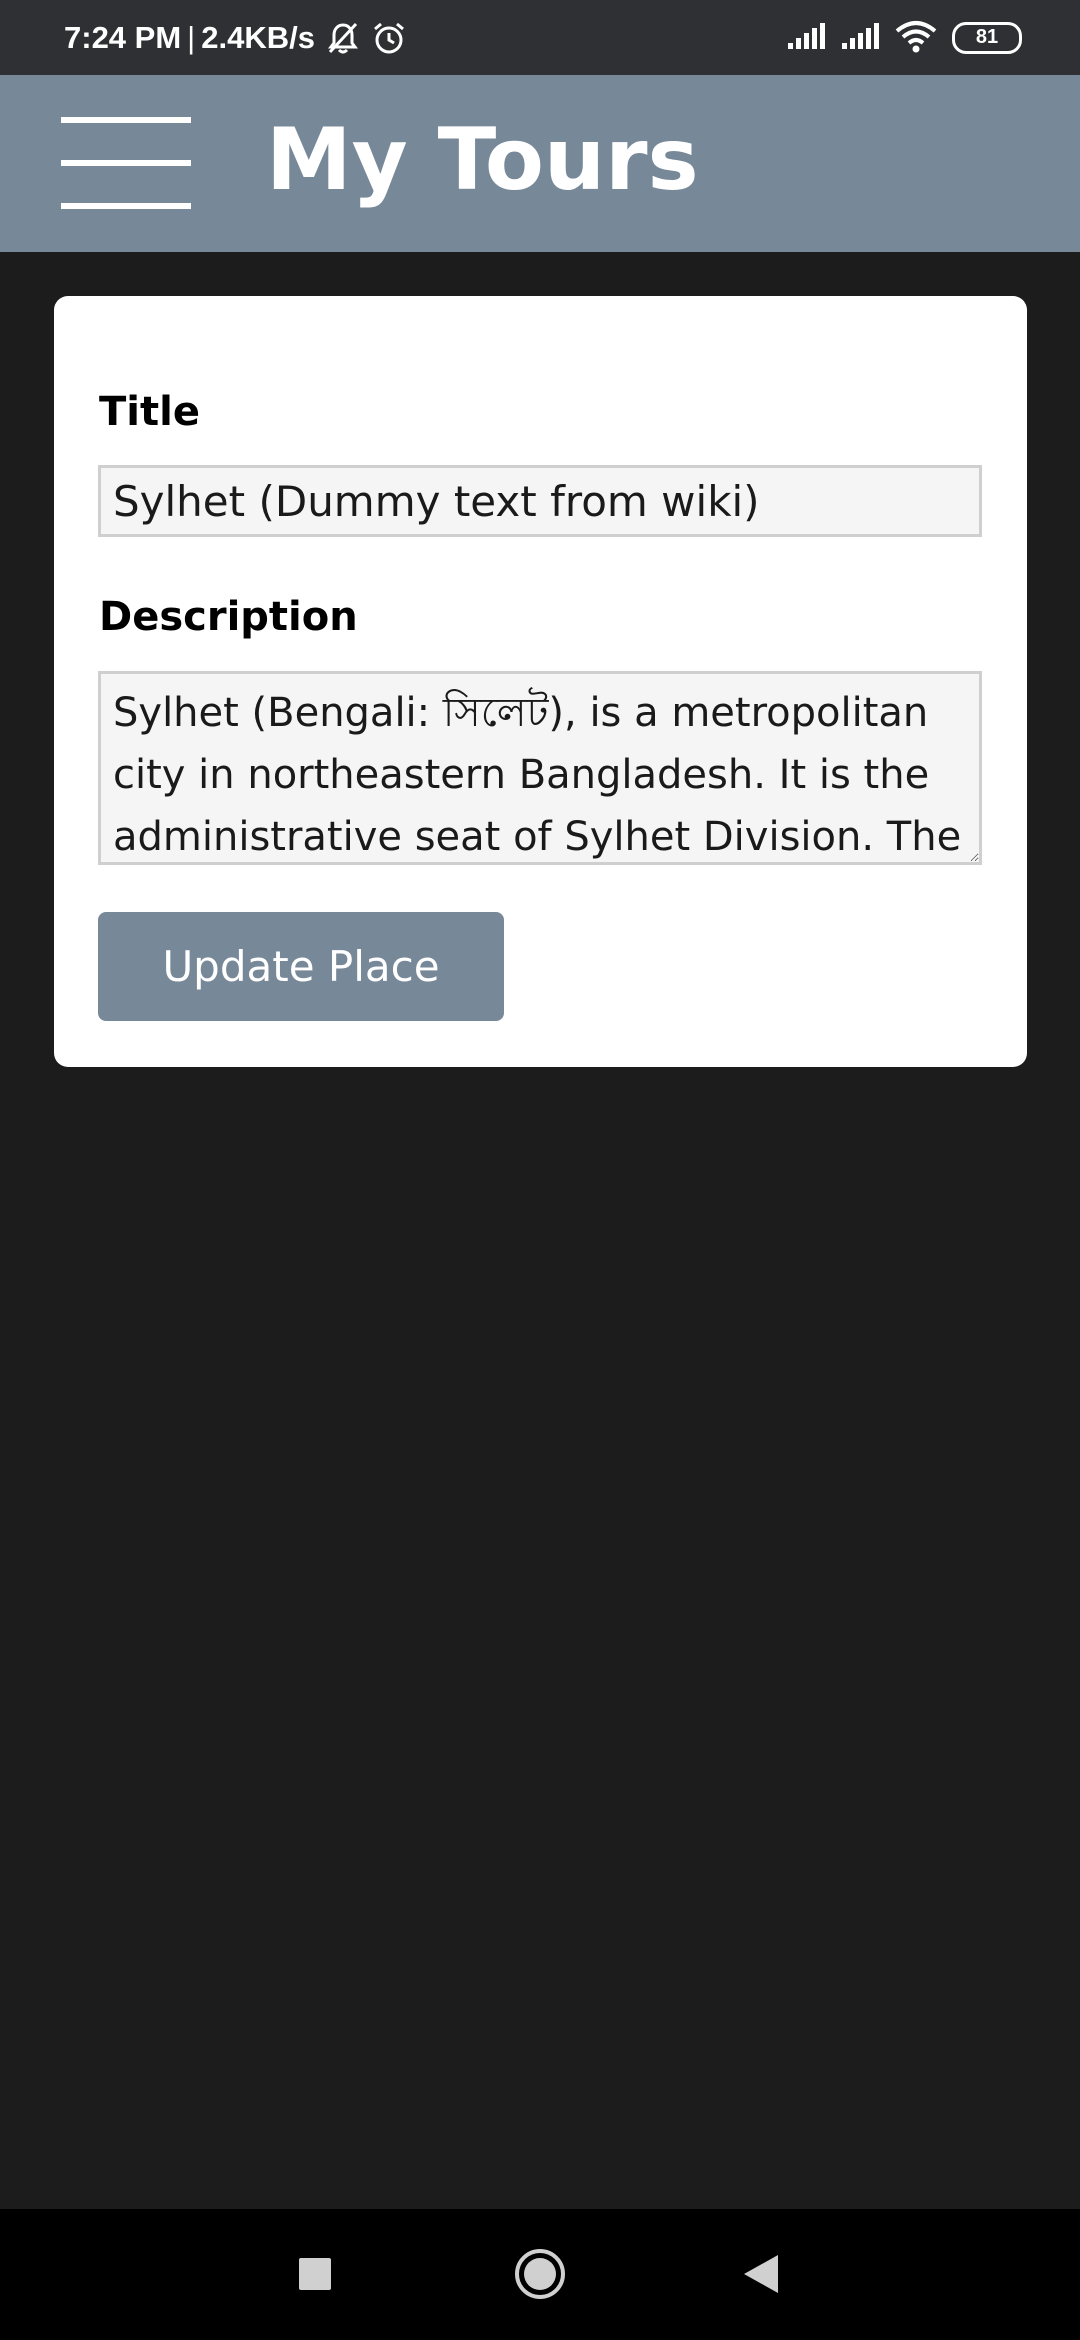 This screenshot has height=2340, width=1080. Describe the element at coordinates (228, 617) in the screenshot. I see `description-label: Description` at that location.